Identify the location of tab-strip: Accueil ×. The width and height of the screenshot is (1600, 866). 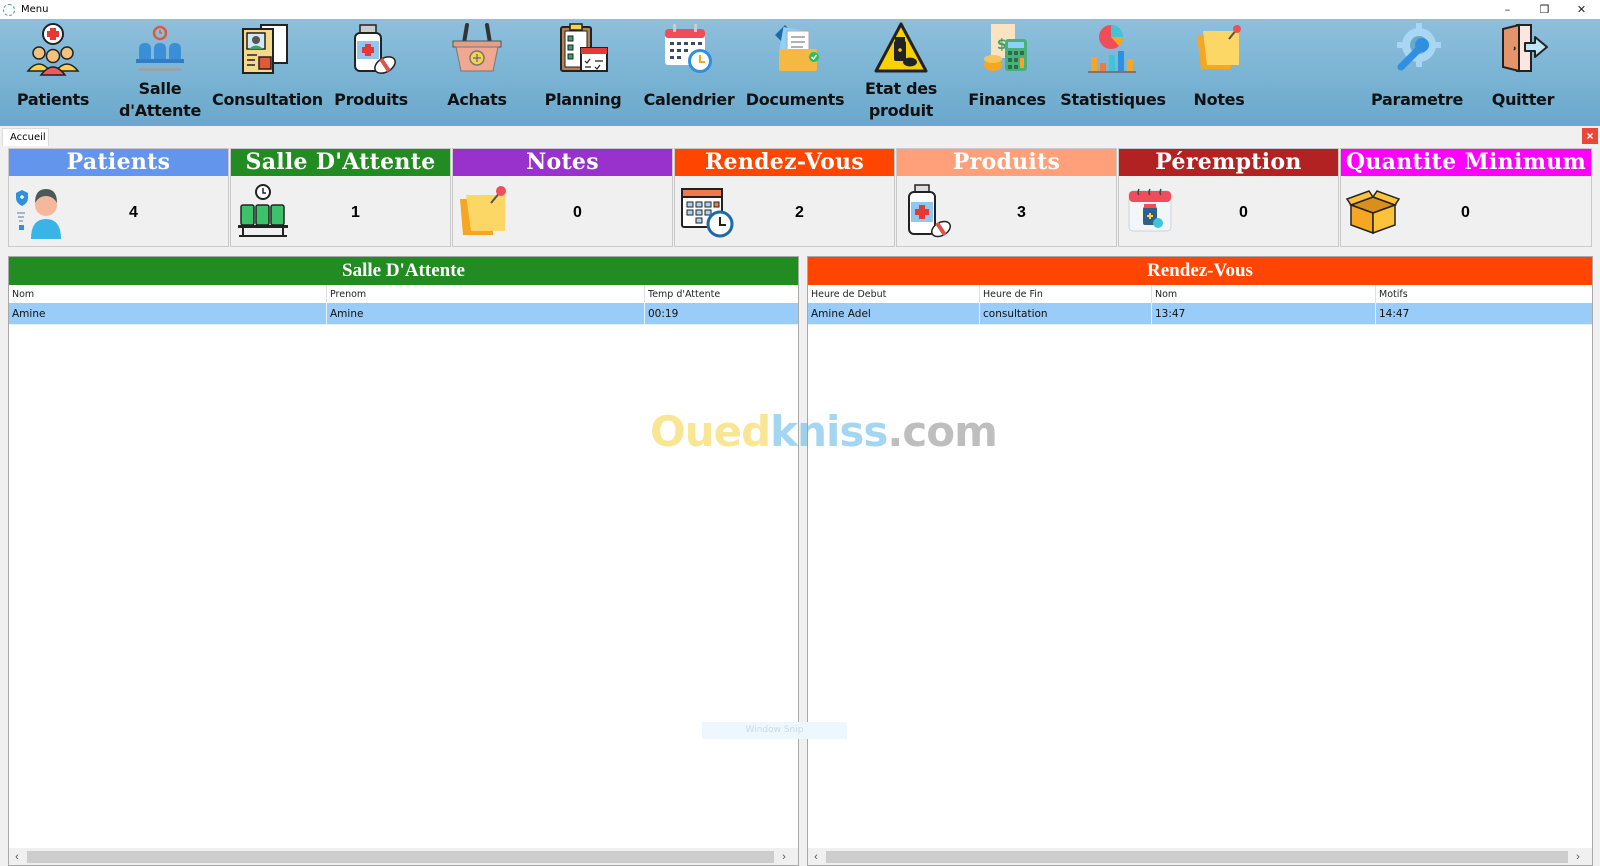
(800, 136).